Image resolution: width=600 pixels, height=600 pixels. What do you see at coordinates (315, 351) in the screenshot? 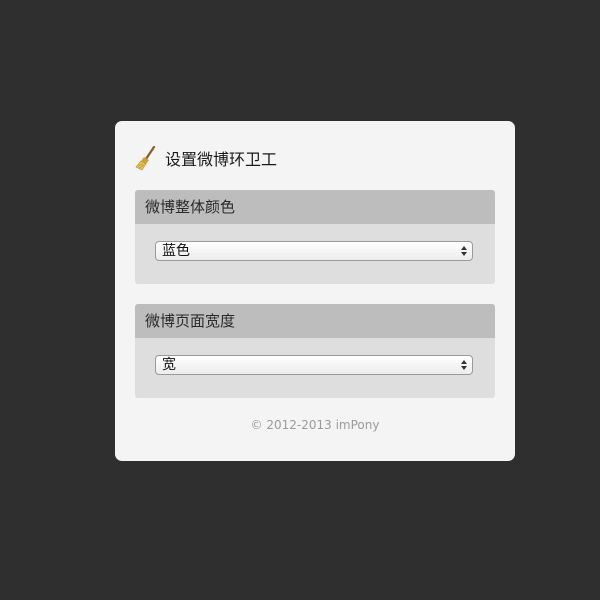
I see `width-section: 微博页面宽度 宽` at bounding box center [315, 351].